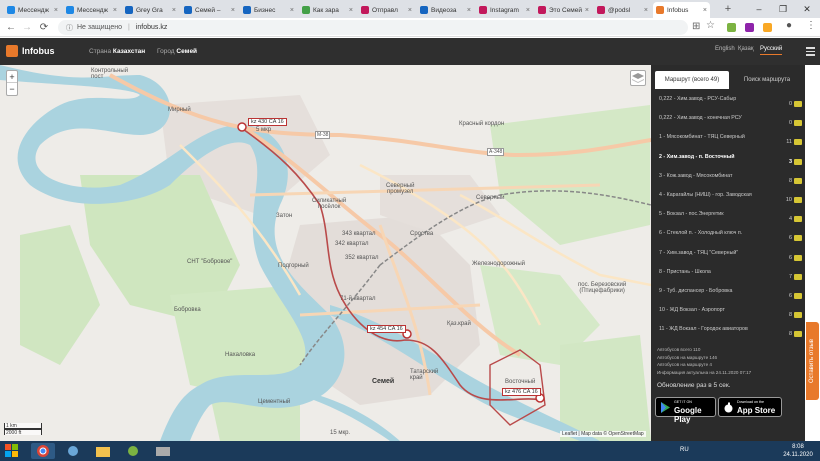 Image resolution: width=820 pixels, height=461 pixels. What do you see at coordinates (386, 329) in the screenshot?
I see `bus-plate-label: kz 454 CA 16` at bounding box center [386, 329].